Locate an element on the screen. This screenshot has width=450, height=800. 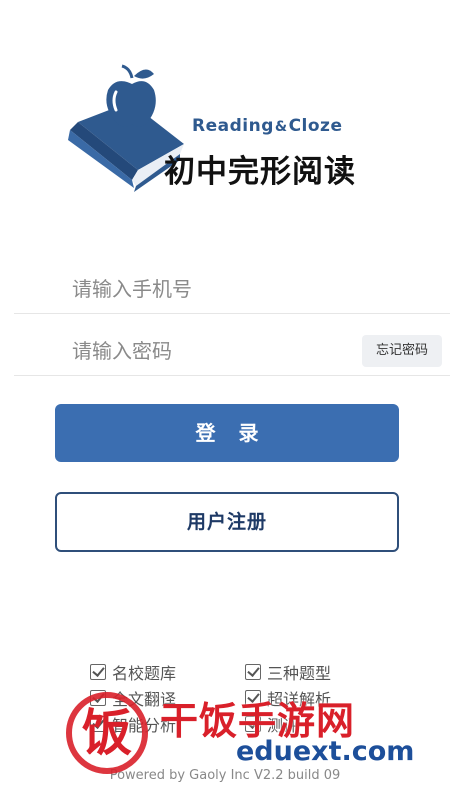
forgot-password-button: 忘记密码 is located at coordinates (401, 351).